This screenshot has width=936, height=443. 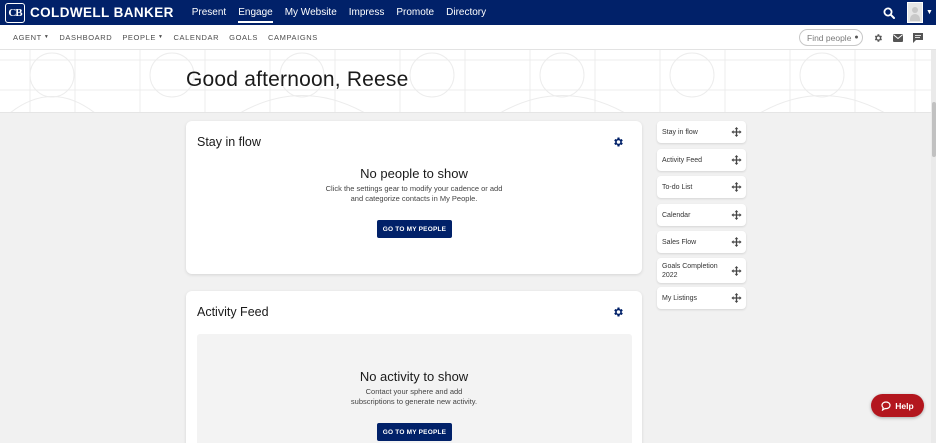 What do you see at coordinates (676, 215) in the screenshot?
I see `widget-label: Calendar` at bounding box center [676, 215].